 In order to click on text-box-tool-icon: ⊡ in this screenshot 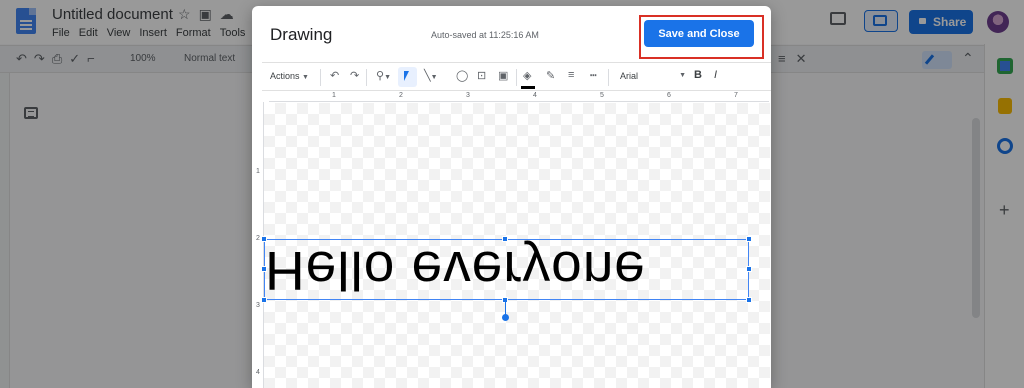, I will do `click(481, 77)`.